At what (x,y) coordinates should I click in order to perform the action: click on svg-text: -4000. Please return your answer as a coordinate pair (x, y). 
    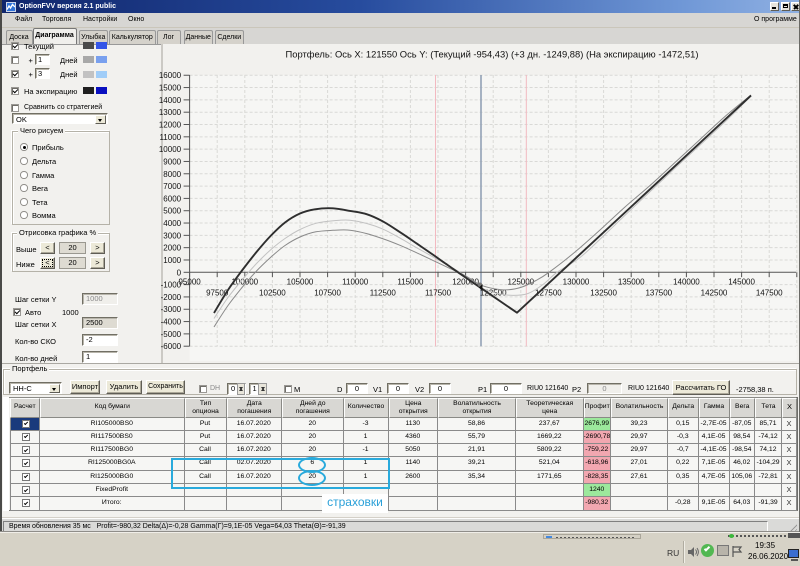
    Looking at the image, I should click on (171, 322).